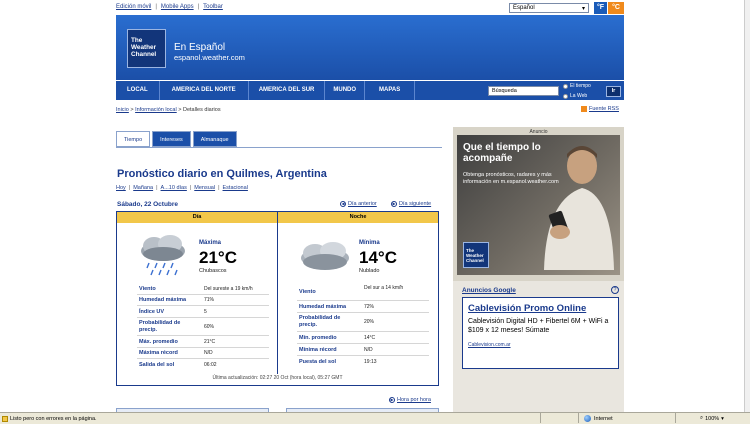  I want to click on logo-line: Weather, so click(144, 47).